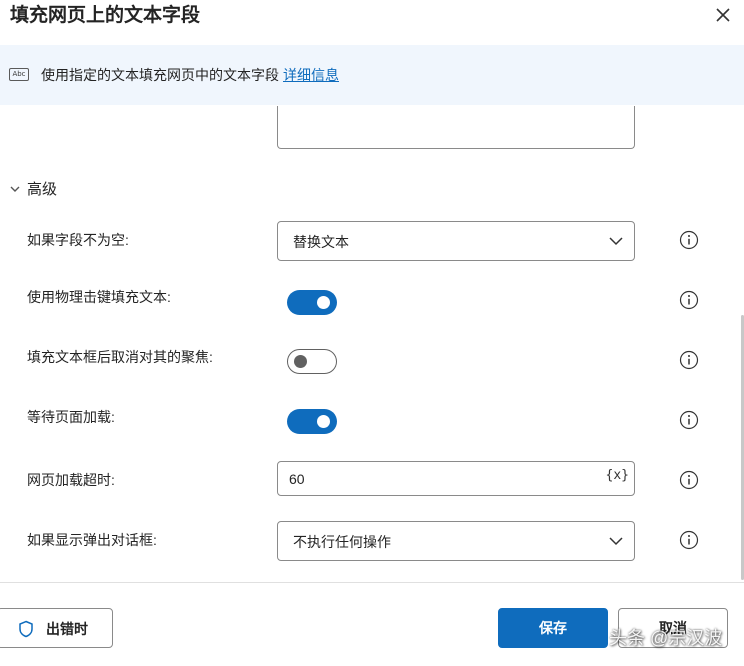 The width and height of the screenshot is (744, 666). What do you see at coordinates (105, 15) in the screenshot?
I see `dialog-title: 填充网页上的文本字段` at bounding box center [105, 15].